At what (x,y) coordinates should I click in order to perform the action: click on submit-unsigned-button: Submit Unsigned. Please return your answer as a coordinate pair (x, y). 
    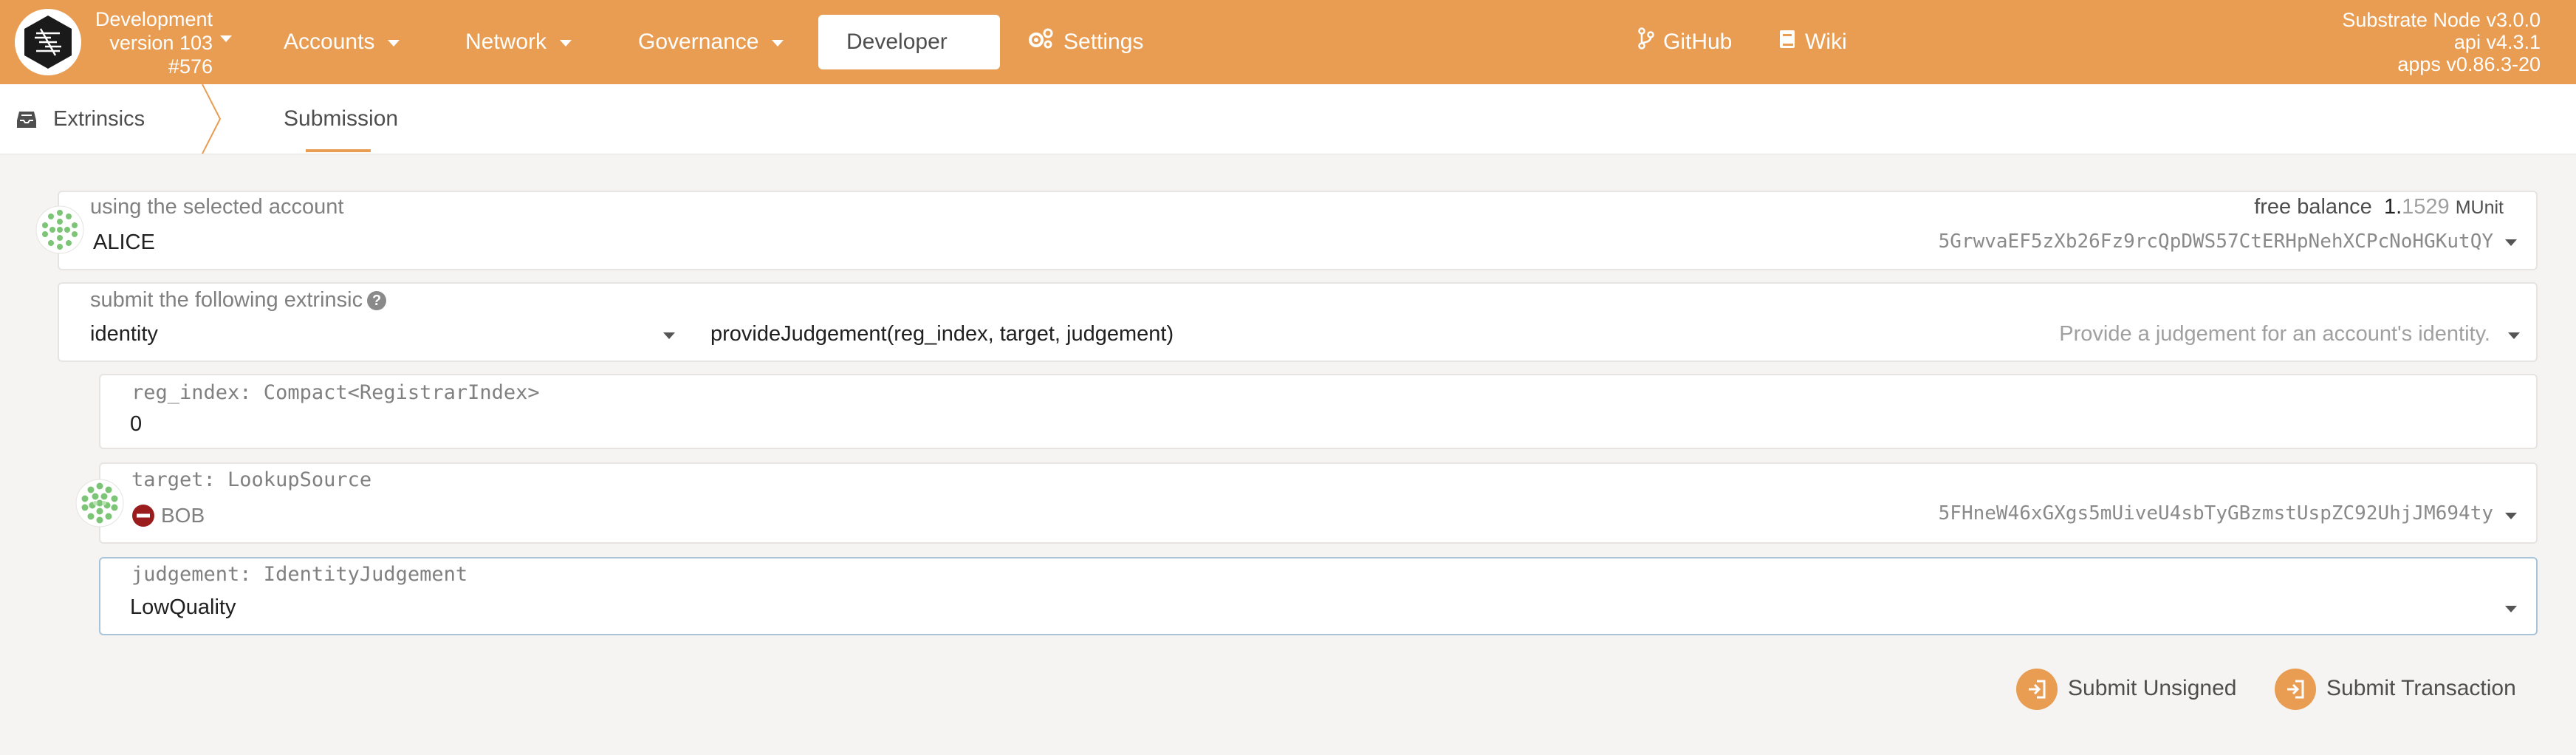
    Looking at the image, I should click on (2126, 688).